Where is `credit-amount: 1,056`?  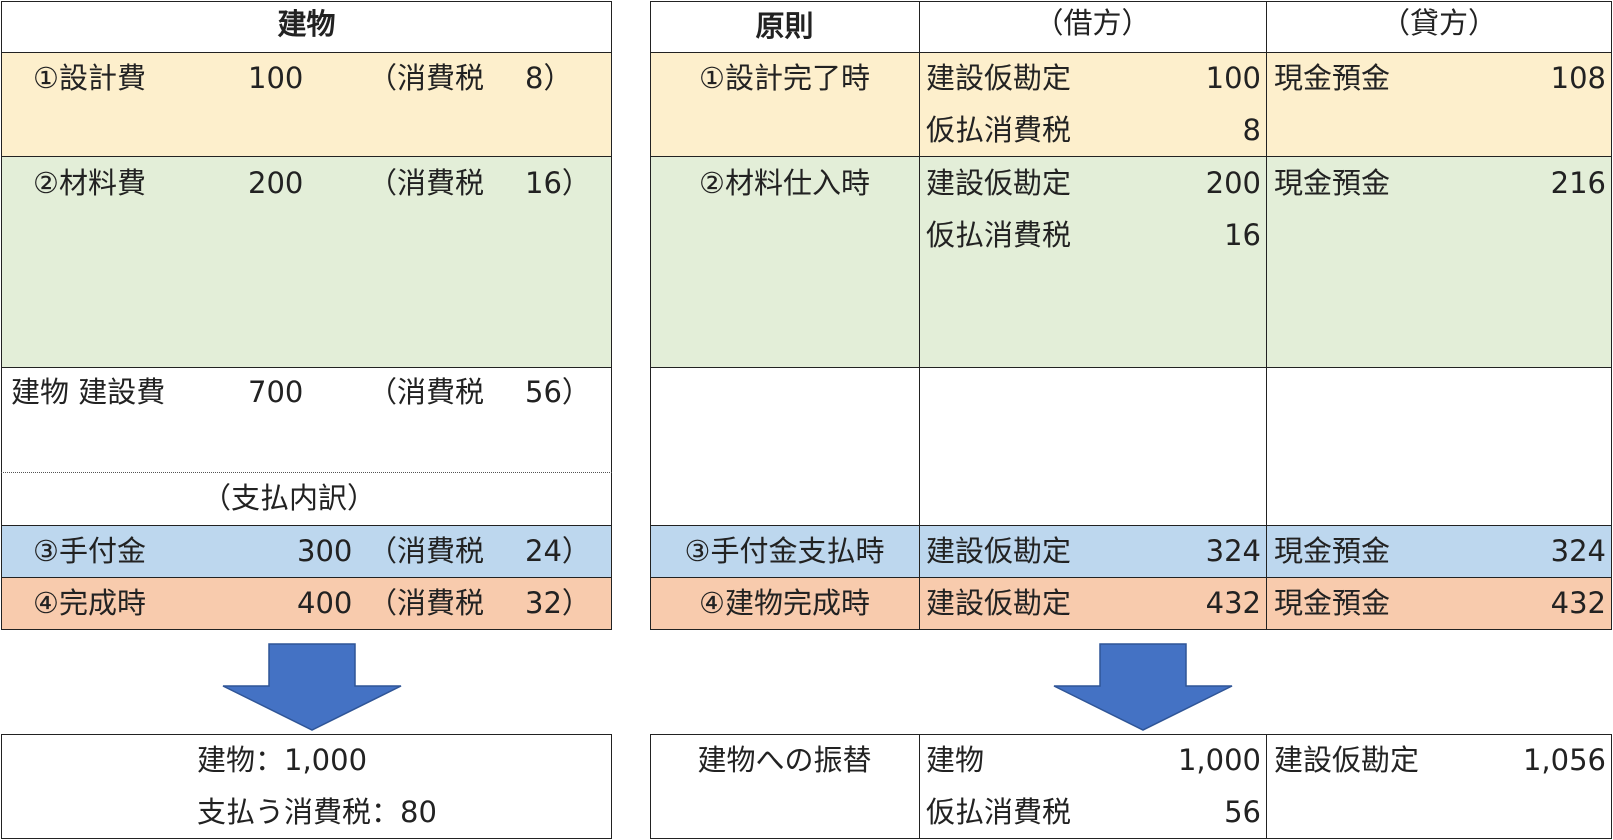
credit-amount: 1,056 is located at coordinates (1564, 760).